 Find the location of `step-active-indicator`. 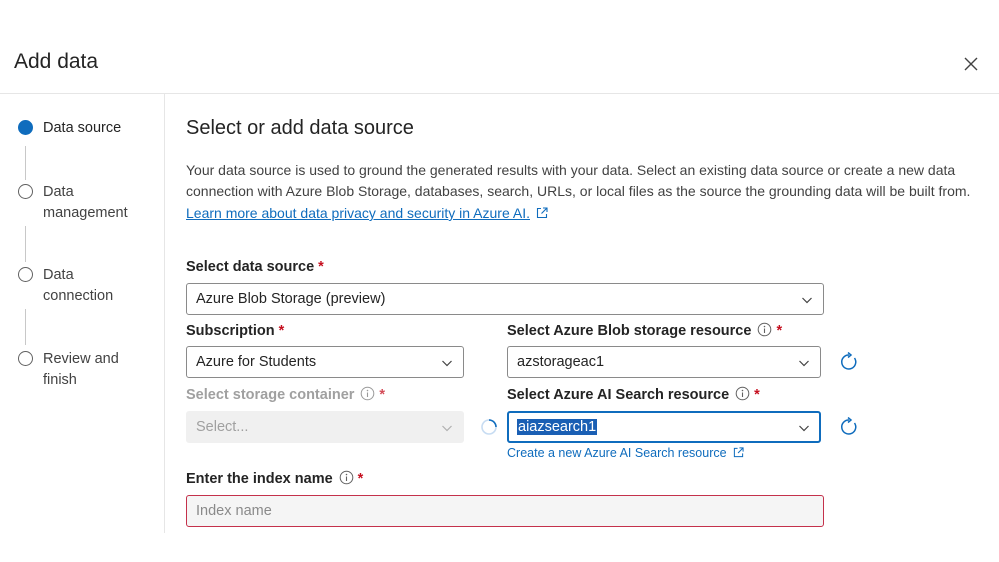

step-active-indicator is located at coordinates (25, 127).